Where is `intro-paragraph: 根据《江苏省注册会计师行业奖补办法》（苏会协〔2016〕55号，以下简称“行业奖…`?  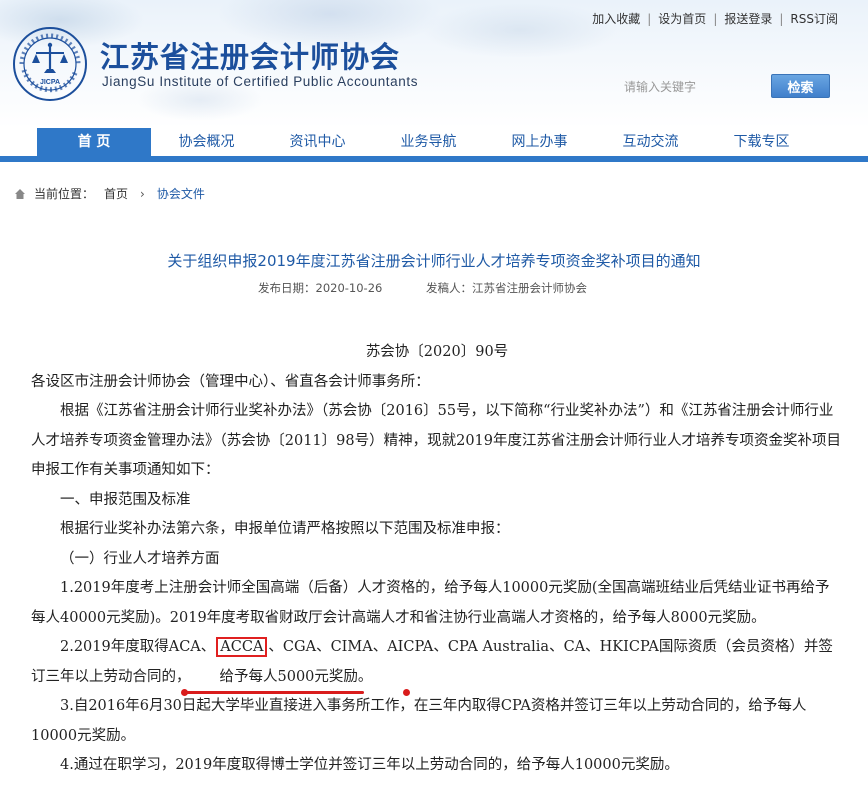 intro-paragraph: 根据《江苏省注册会计师行业奖补办法》（苏会协〔2016〕55号，以下简称“行业奖… is located at coordinates (436, 440).